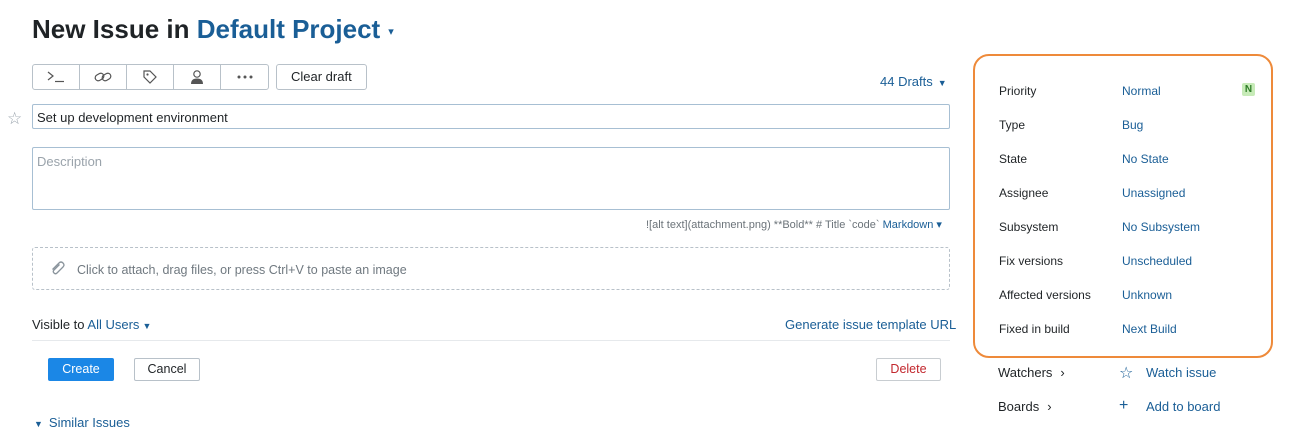 The height and width of the screenshot is (443, 1296). What do you see at coordinates (58, 324) in the screenshot?
I see `visible-to-label: Visible to` at bounding box center [58, 324].